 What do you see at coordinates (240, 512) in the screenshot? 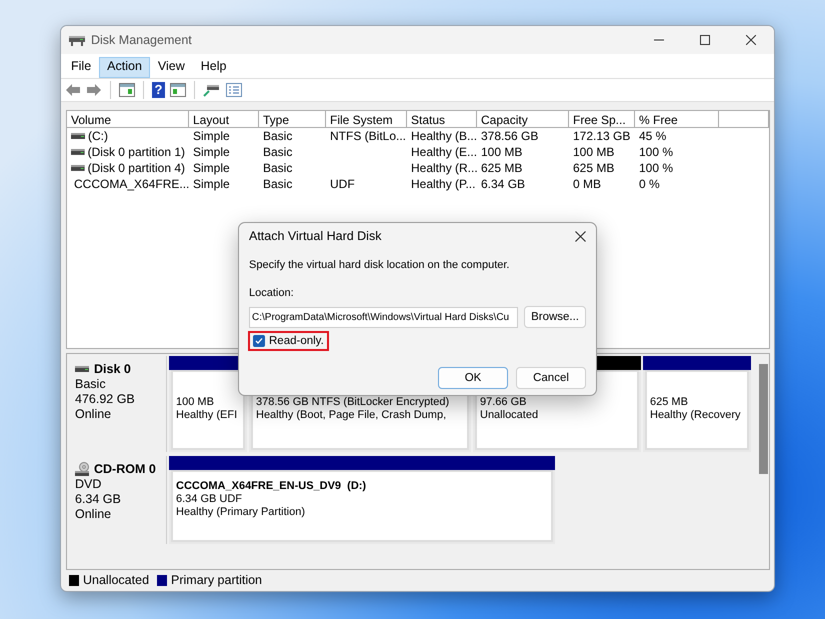
I see `partition-detail: Healthy (Primary Partition)` at bounding box center [240, 512].